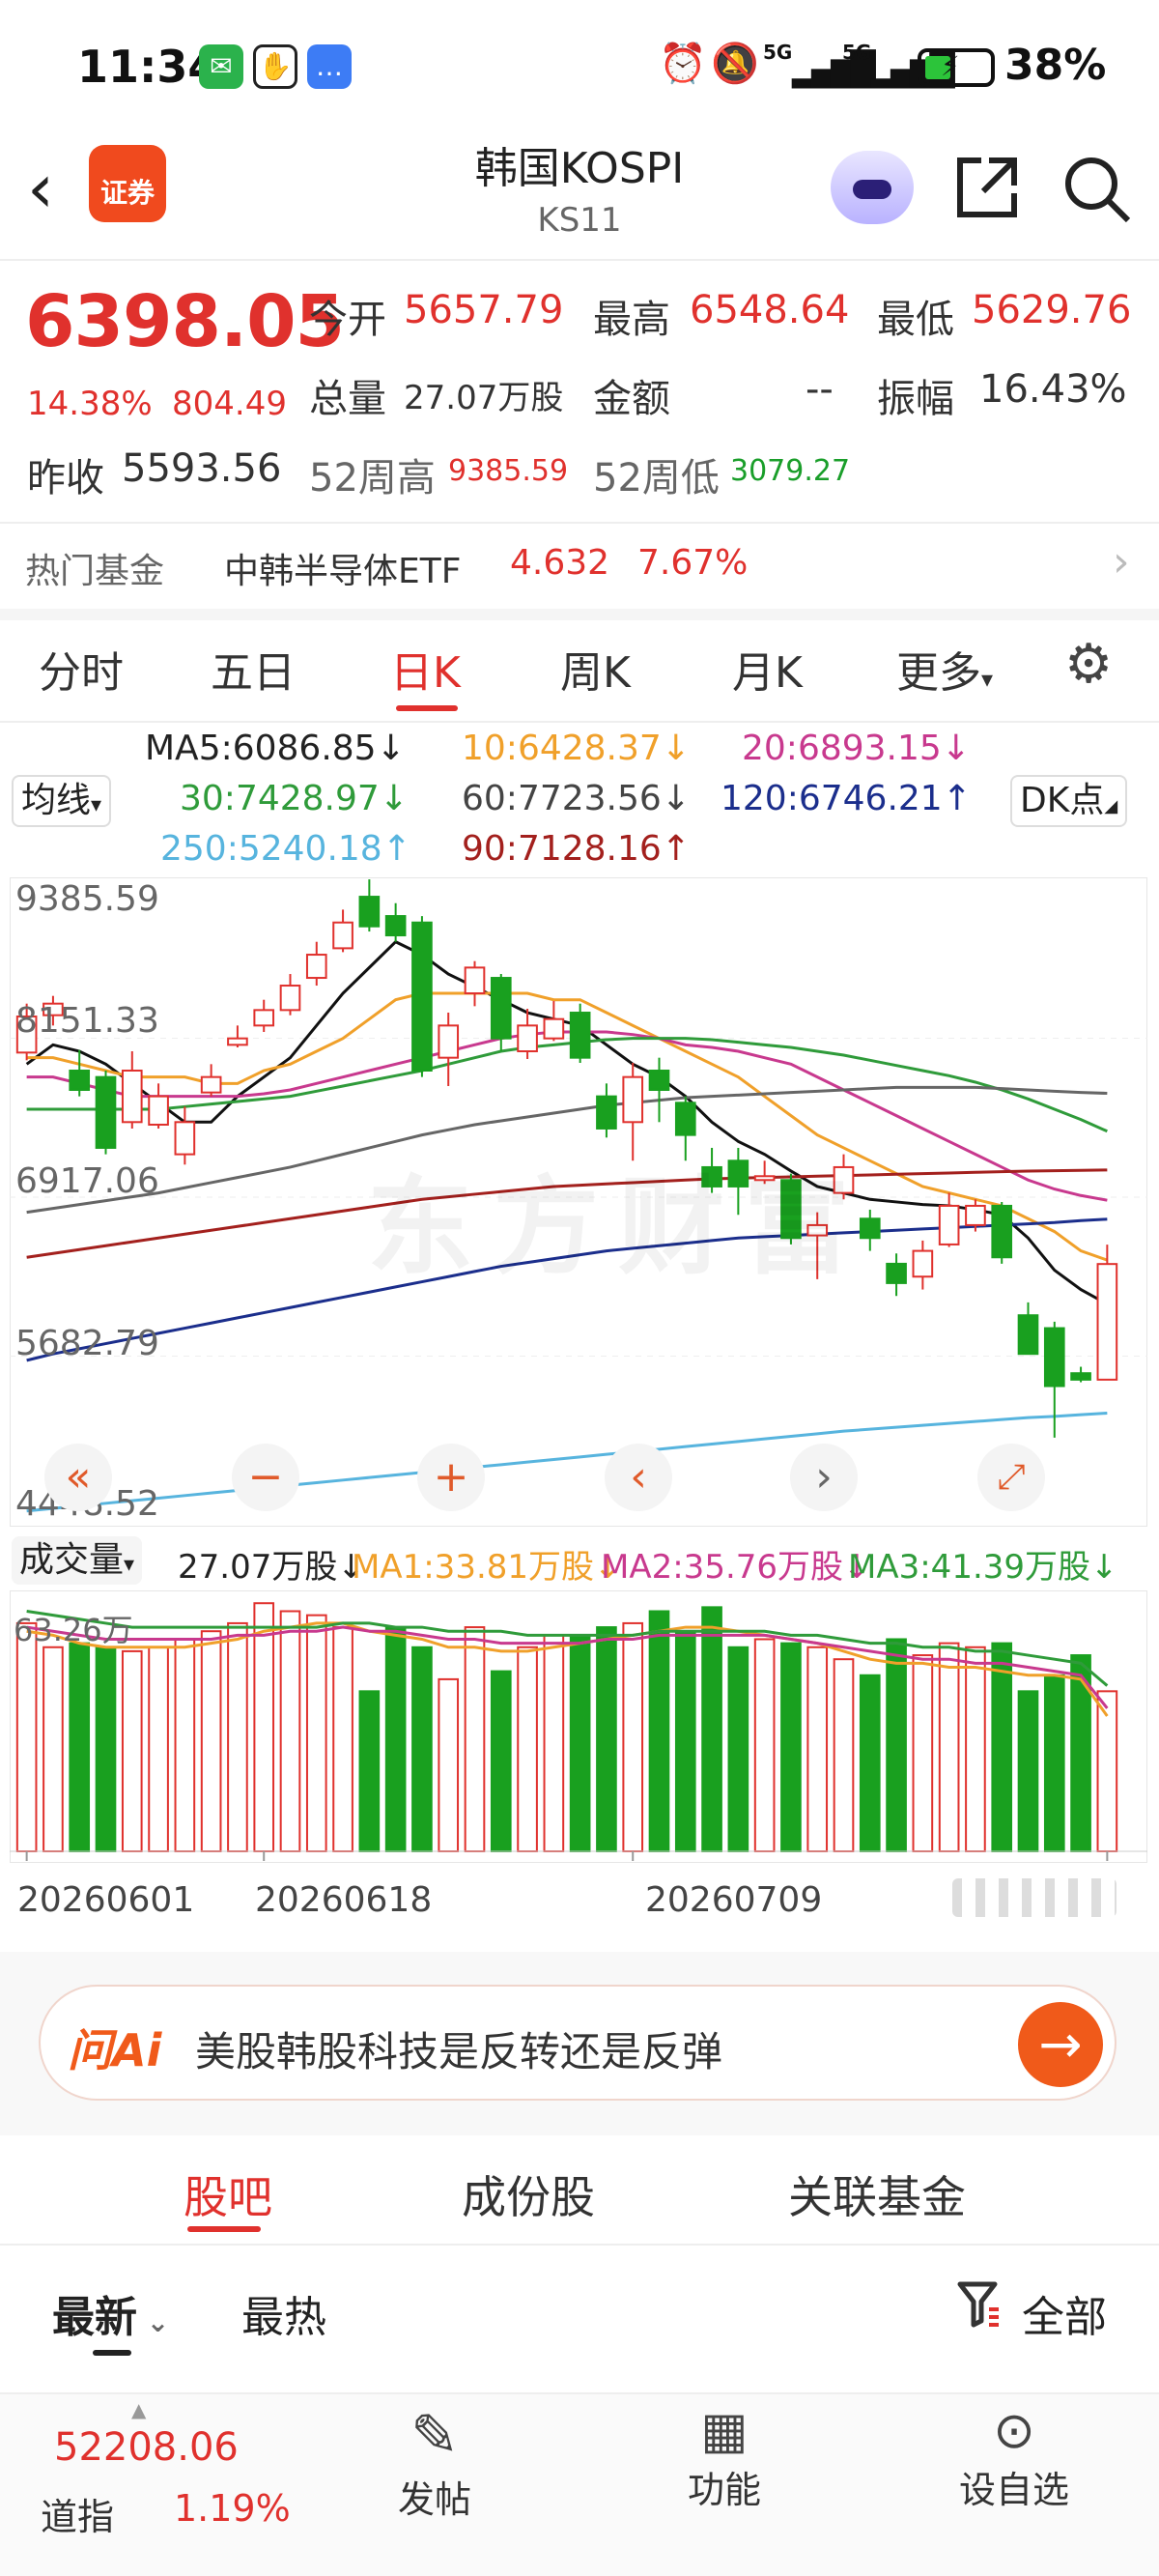 This screenshot has height=2576, width=1159. I want to click on share-icon, so click(987, 190).